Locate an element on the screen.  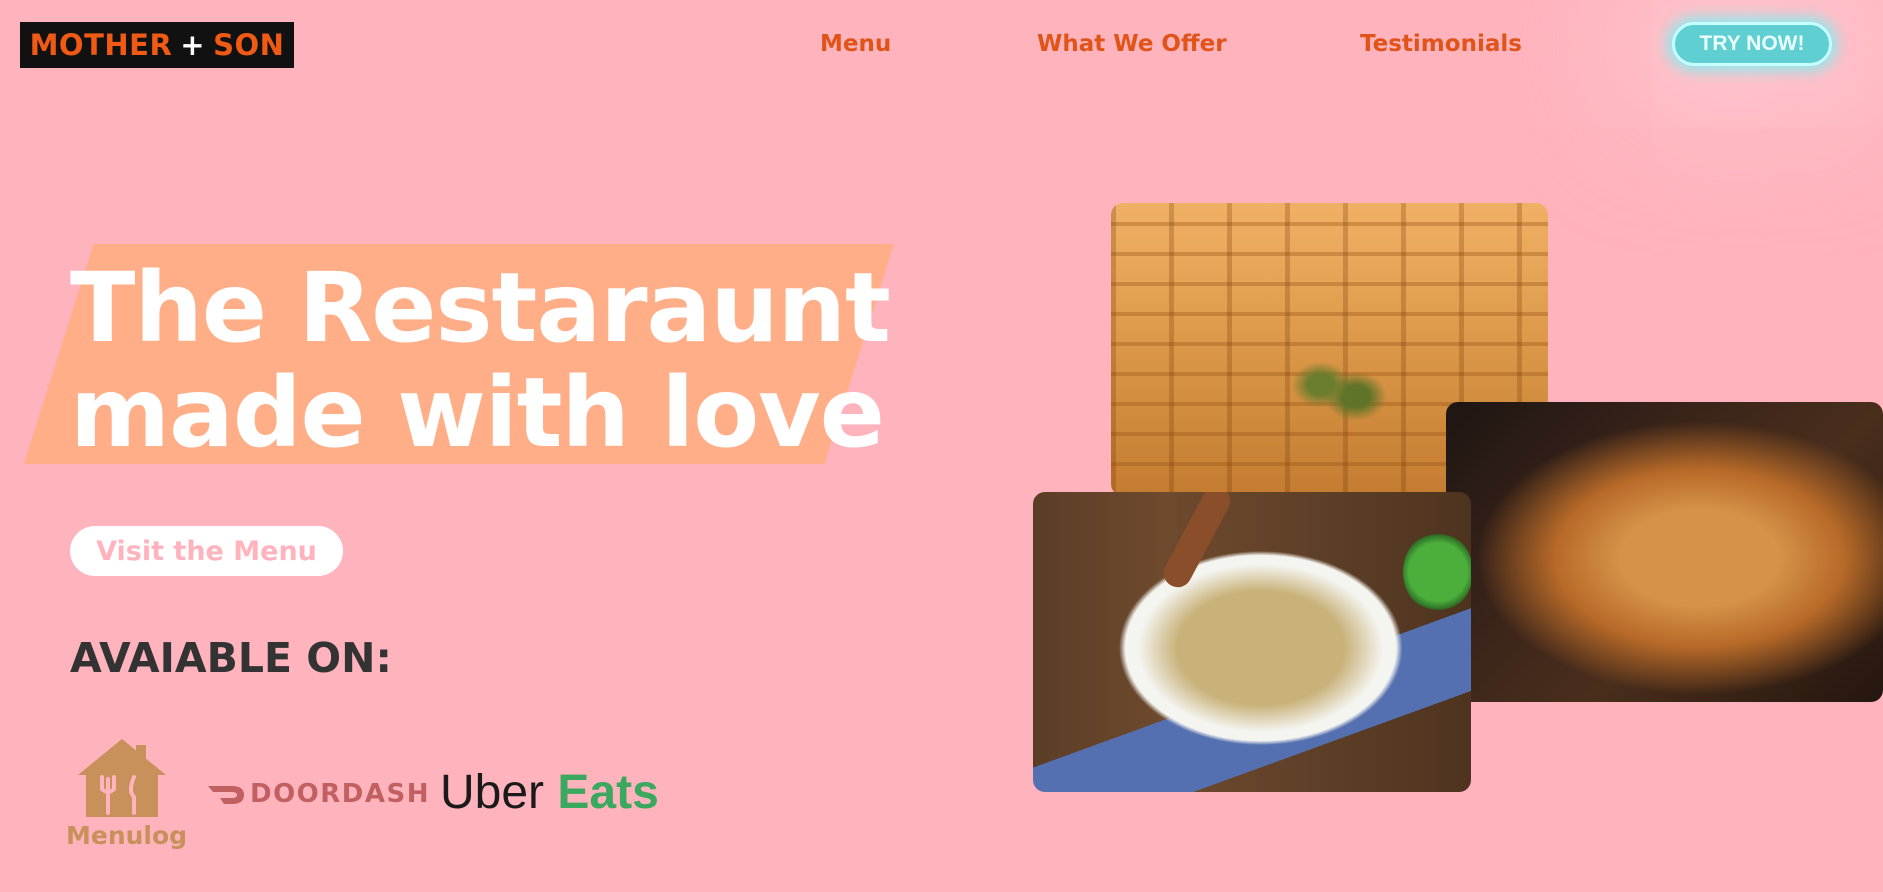
nav-link-testimonials: Testimonials is located at coordinates (1441, 44).